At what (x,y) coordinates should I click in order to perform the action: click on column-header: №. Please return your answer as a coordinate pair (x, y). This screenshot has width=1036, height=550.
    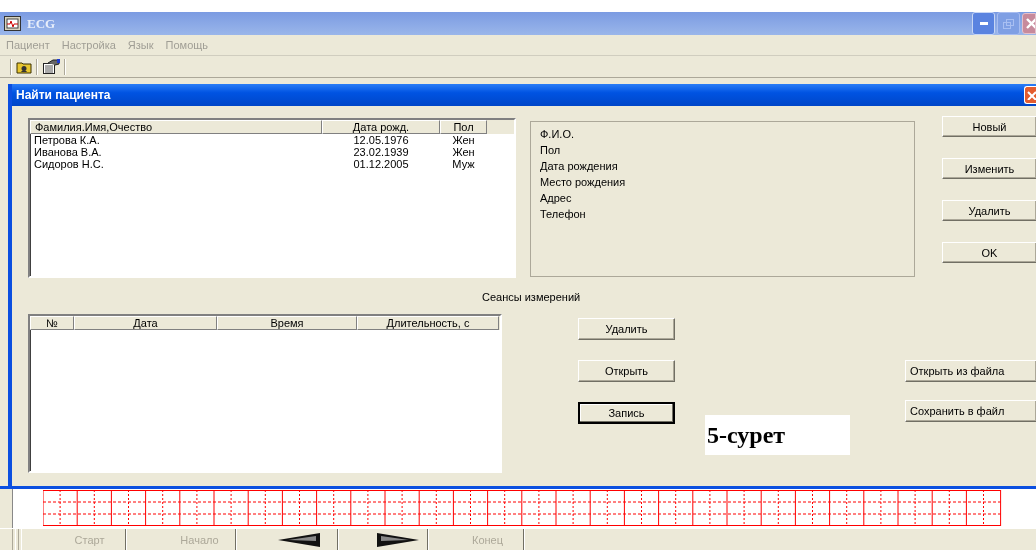
    Looking at the image, I should click on (52, 323).